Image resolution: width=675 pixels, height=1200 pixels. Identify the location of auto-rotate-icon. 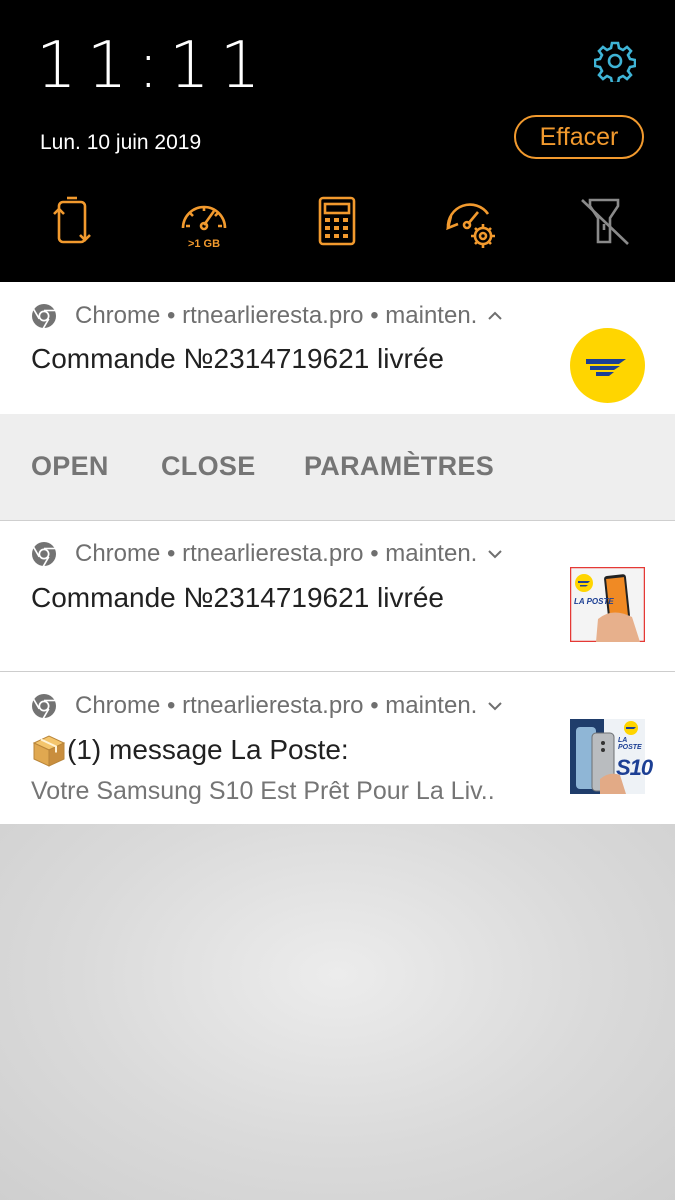
(72, 222).